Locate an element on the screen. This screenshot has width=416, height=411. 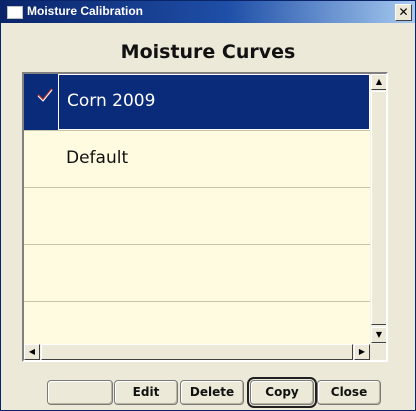
scroll-right-button: ▶ is located at coordinates (362, 352).